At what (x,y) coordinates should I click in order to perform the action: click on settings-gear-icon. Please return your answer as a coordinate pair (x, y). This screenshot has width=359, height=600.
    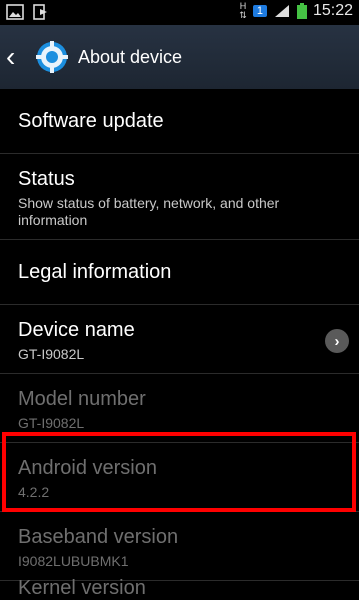
    Looking at the image, I should click on (52, 57).